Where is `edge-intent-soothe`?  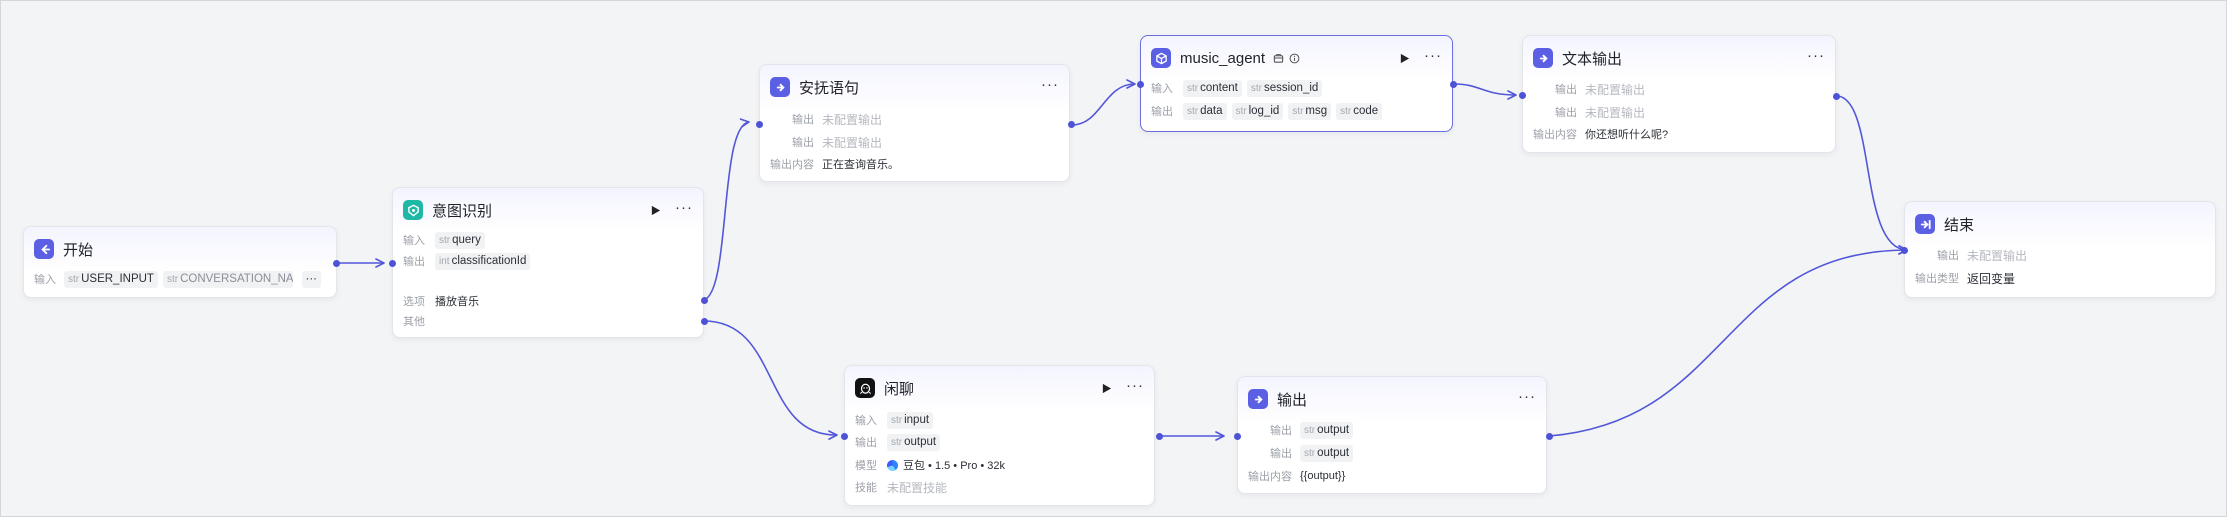
edge-intent-soothe is located at coordinates (726, 209).